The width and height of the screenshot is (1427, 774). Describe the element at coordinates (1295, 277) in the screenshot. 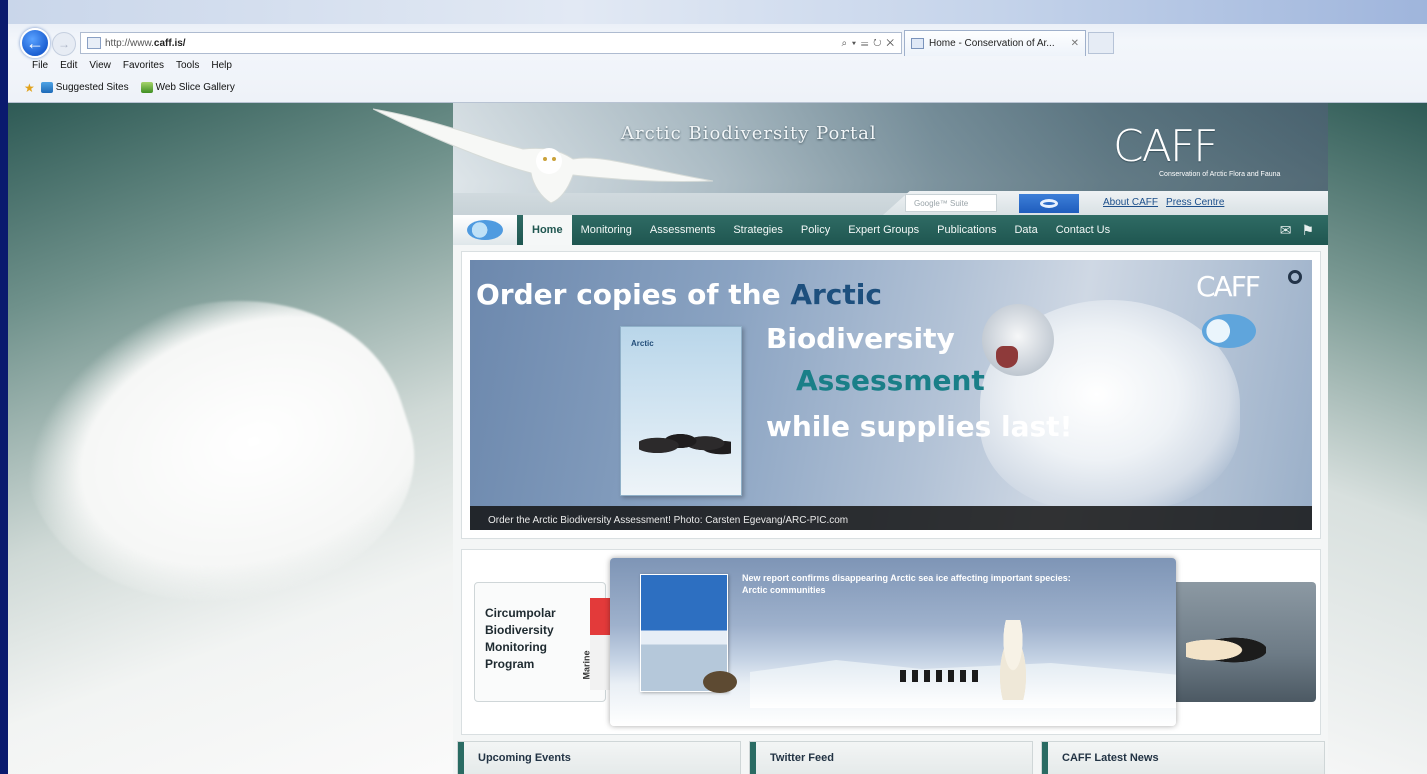

I see `banner-ring-icon` at that location.